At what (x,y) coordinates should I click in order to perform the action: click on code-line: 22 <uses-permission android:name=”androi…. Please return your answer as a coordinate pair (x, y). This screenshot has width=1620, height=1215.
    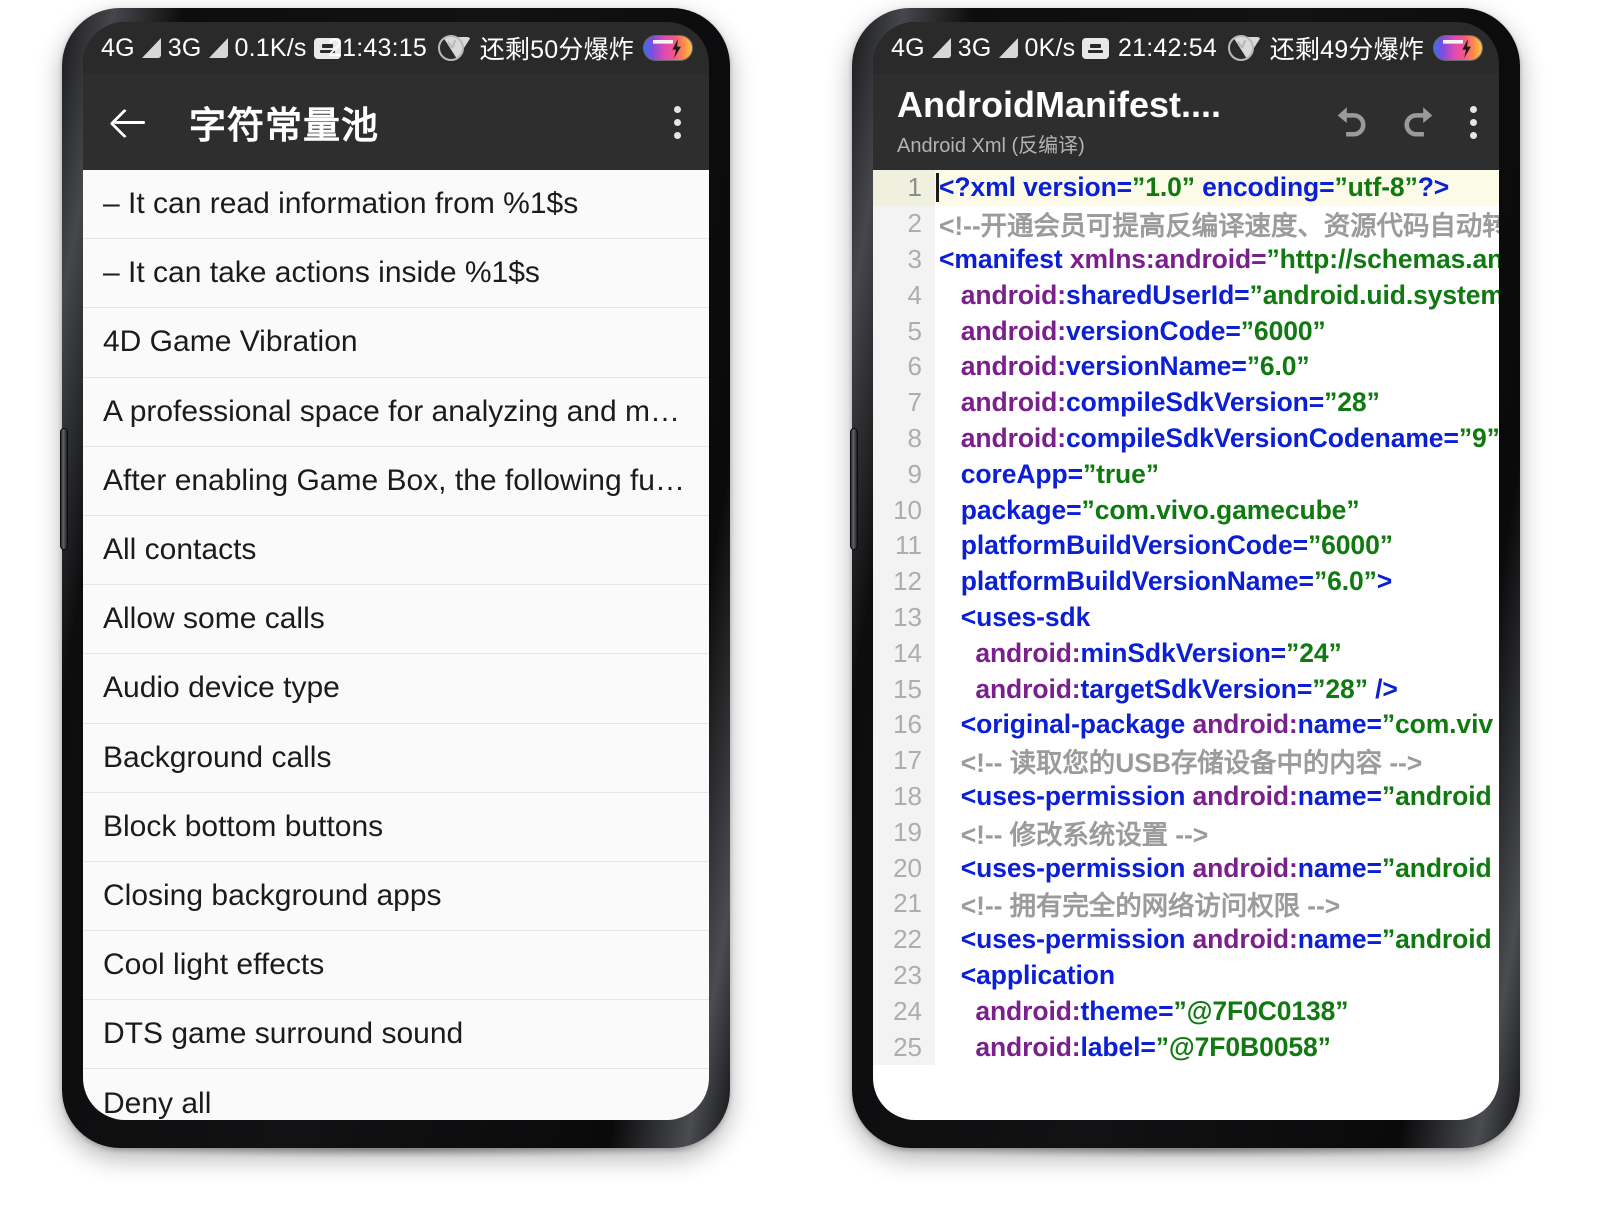
    Looking at the image, I should click on (1186, 939).